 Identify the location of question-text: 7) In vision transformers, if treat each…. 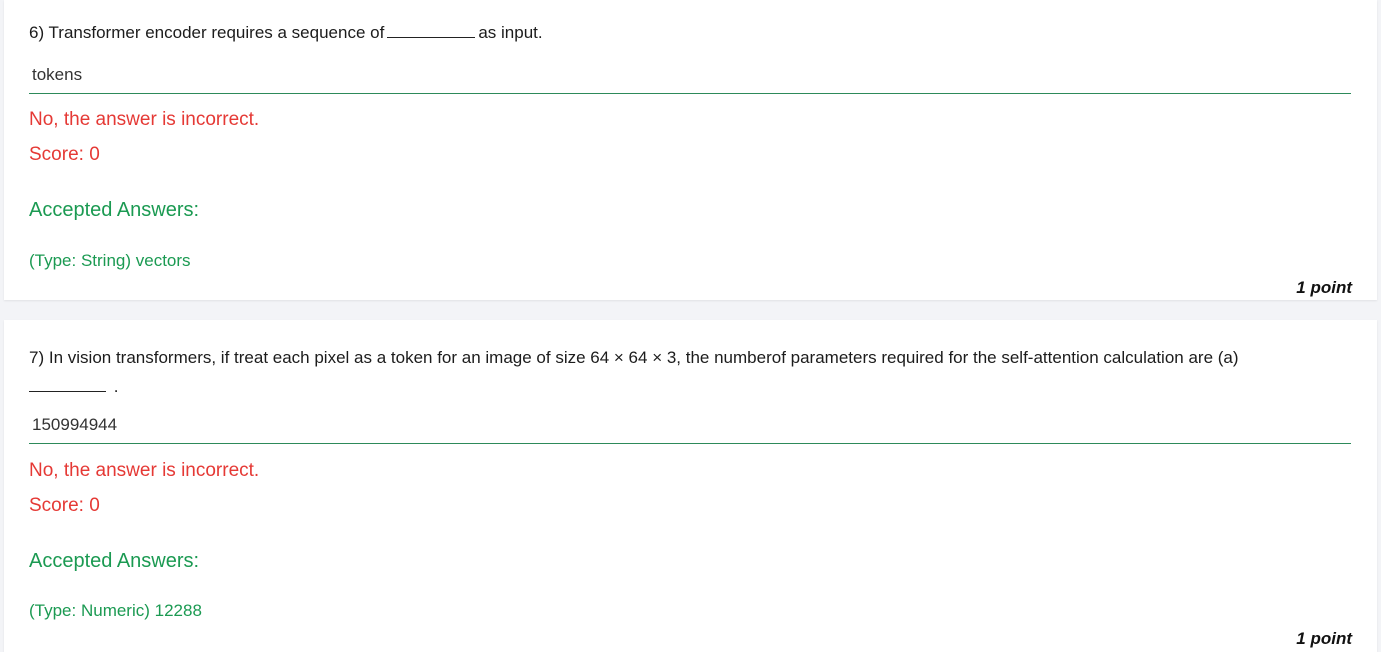
(660, 372).